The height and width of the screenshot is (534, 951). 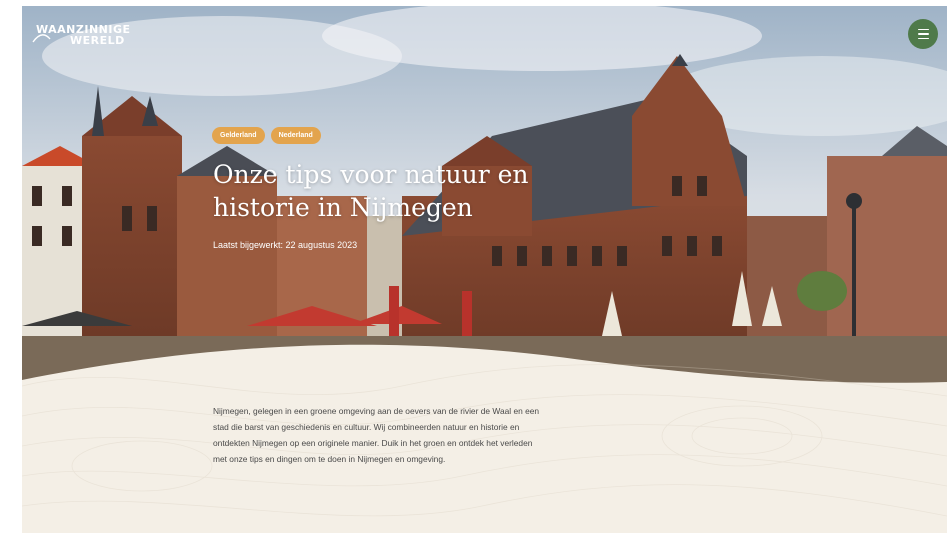 I want to click on site-logo: WAANZINNIGE WERELD, so click(x=81, y=35).